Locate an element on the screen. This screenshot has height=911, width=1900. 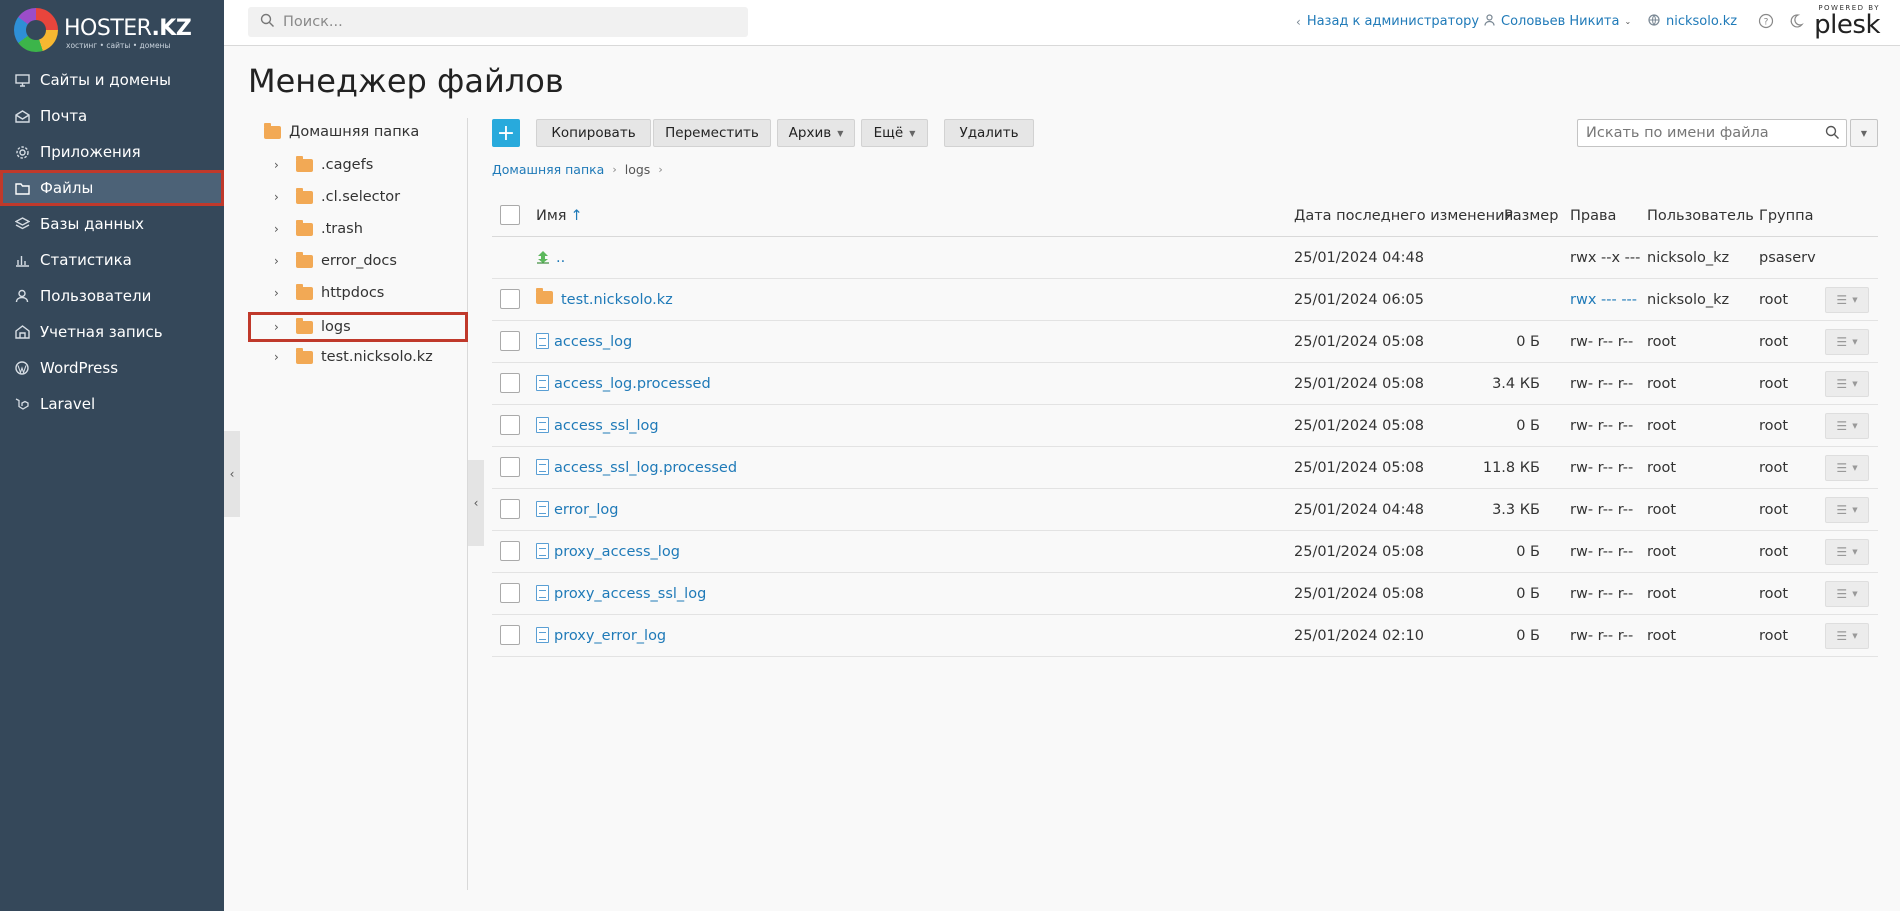
sidebar-item-users: Пользователи is located at coordinates (112, 296).